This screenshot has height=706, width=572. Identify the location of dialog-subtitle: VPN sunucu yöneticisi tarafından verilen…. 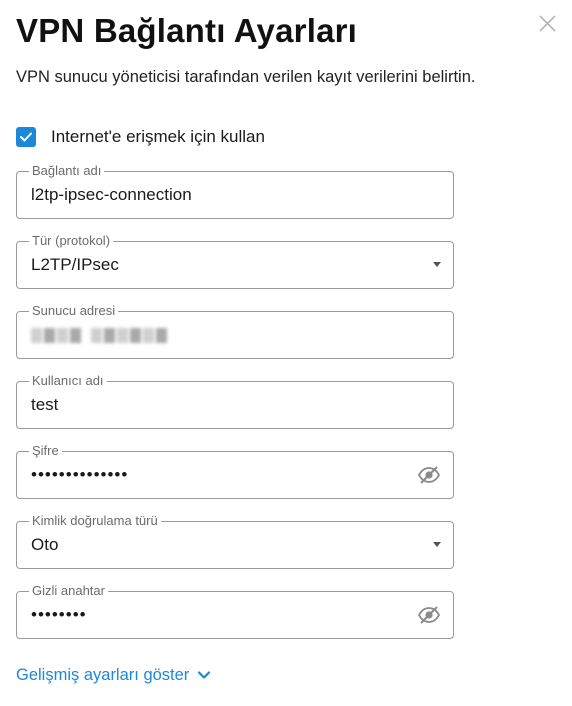
(246, 77).